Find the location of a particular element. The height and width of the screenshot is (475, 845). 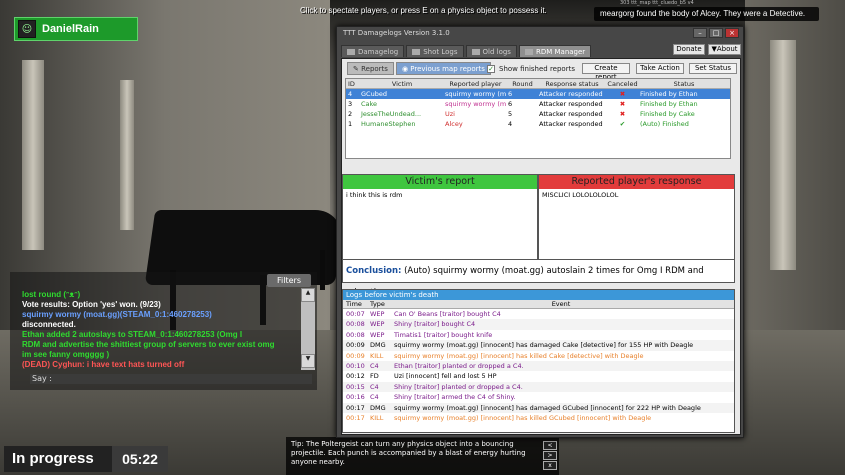

chat-filters-button: Filters is located at coordinates (289, 280).